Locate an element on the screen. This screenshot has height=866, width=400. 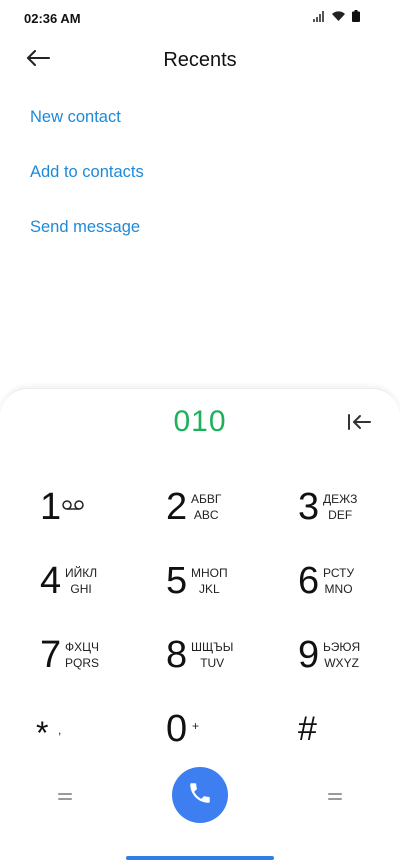
right-menu-button is located at coordinates (335, 797).